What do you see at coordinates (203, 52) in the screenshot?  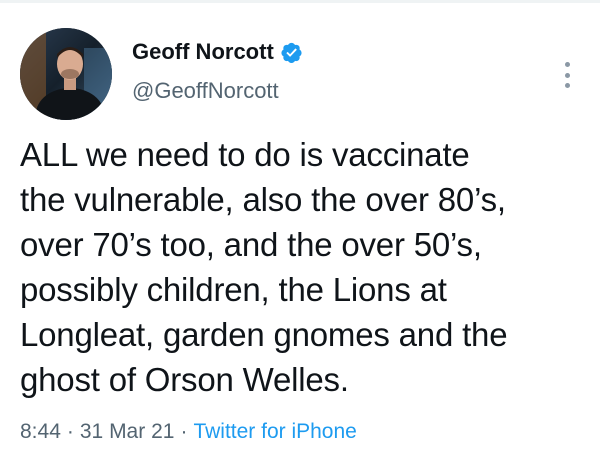 I see `author-display-name: Geoff Norcott` at bounding box center [203, 52].